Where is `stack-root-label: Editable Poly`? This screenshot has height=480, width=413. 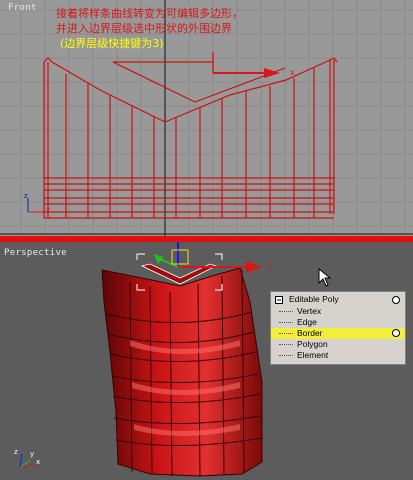
stack-root-label: Editable Poly is located at coordinates (314, 299).